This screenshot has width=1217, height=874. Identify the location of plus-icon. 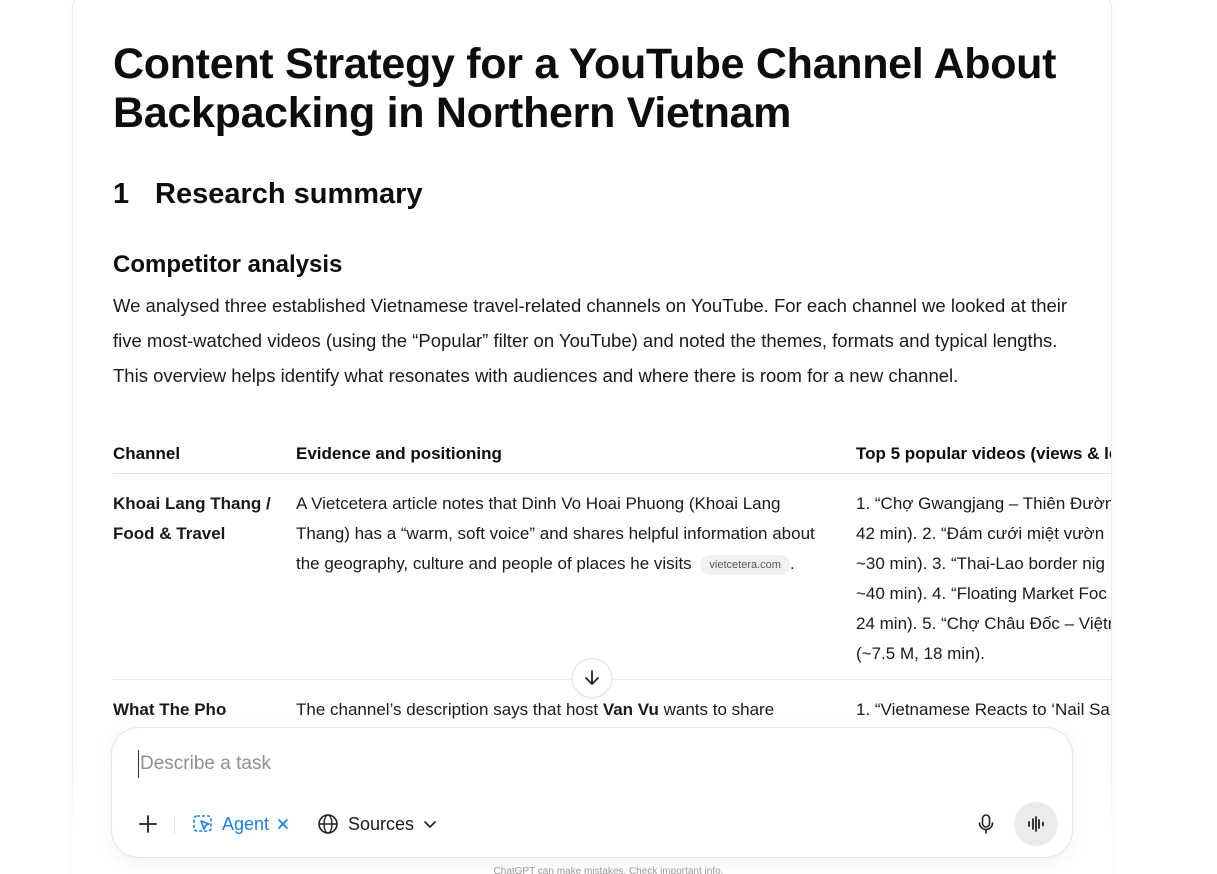
(148, 824).